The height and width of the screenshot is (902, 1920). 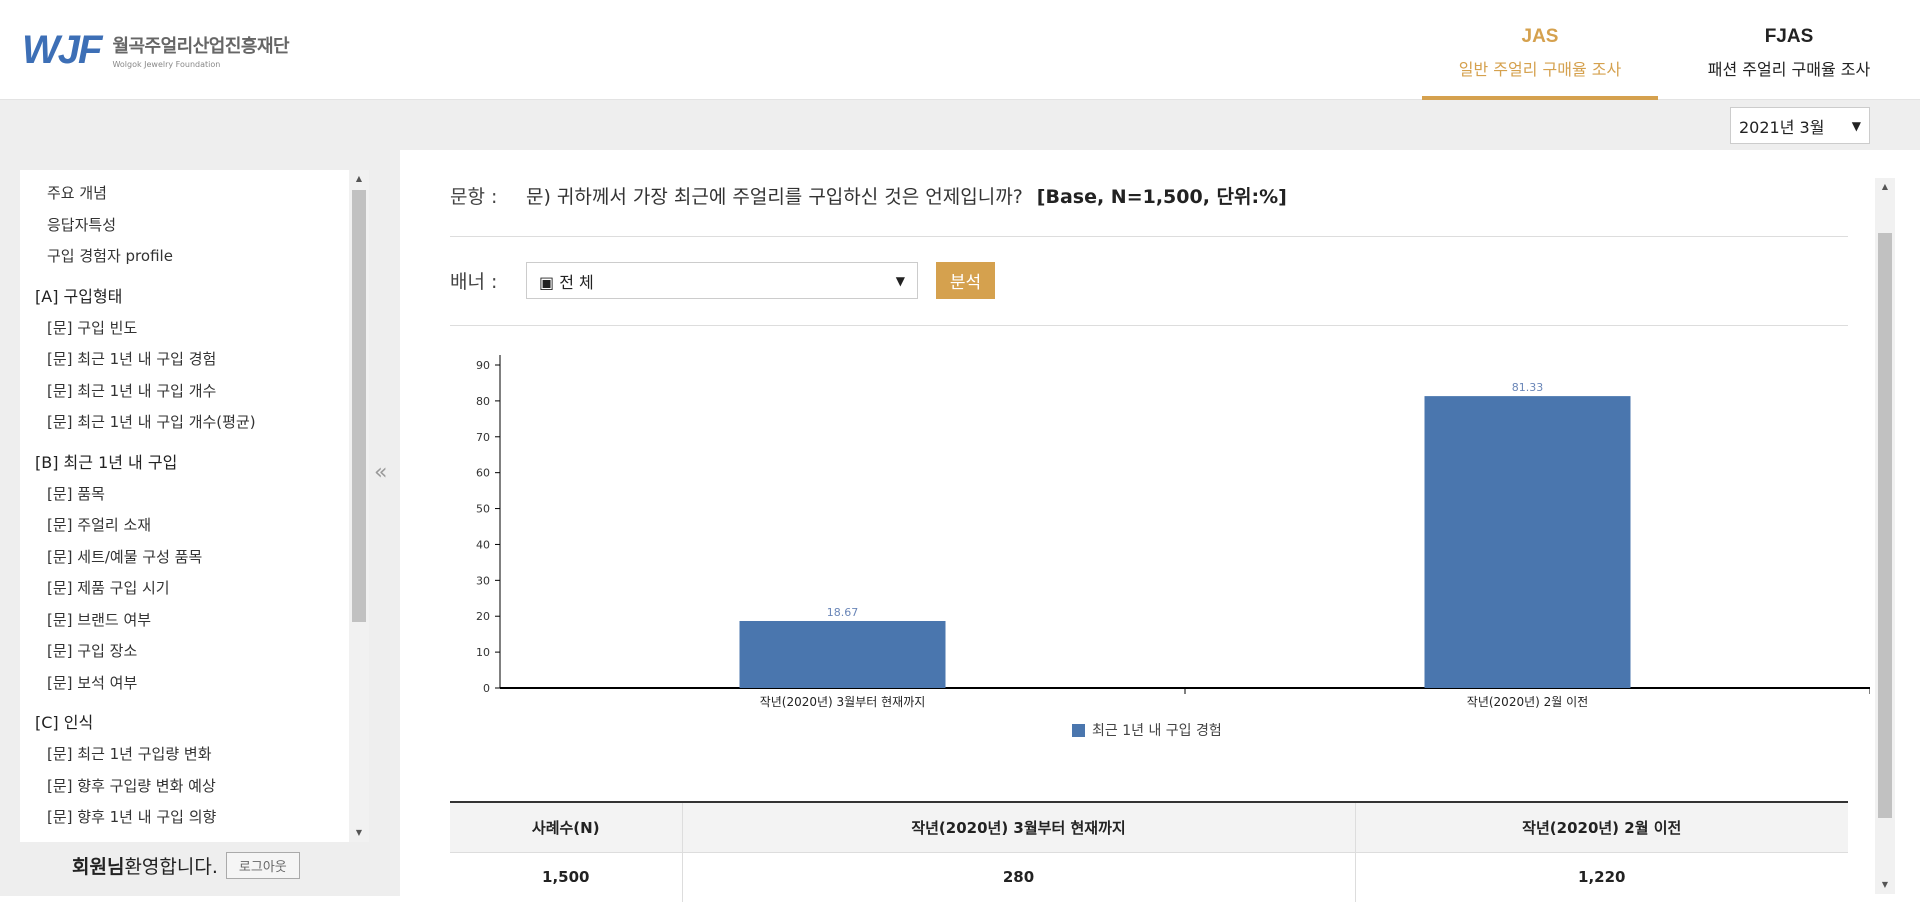 I want to click on sidebar-item: 구입 경험자 profile, so click(x=184, y=257).